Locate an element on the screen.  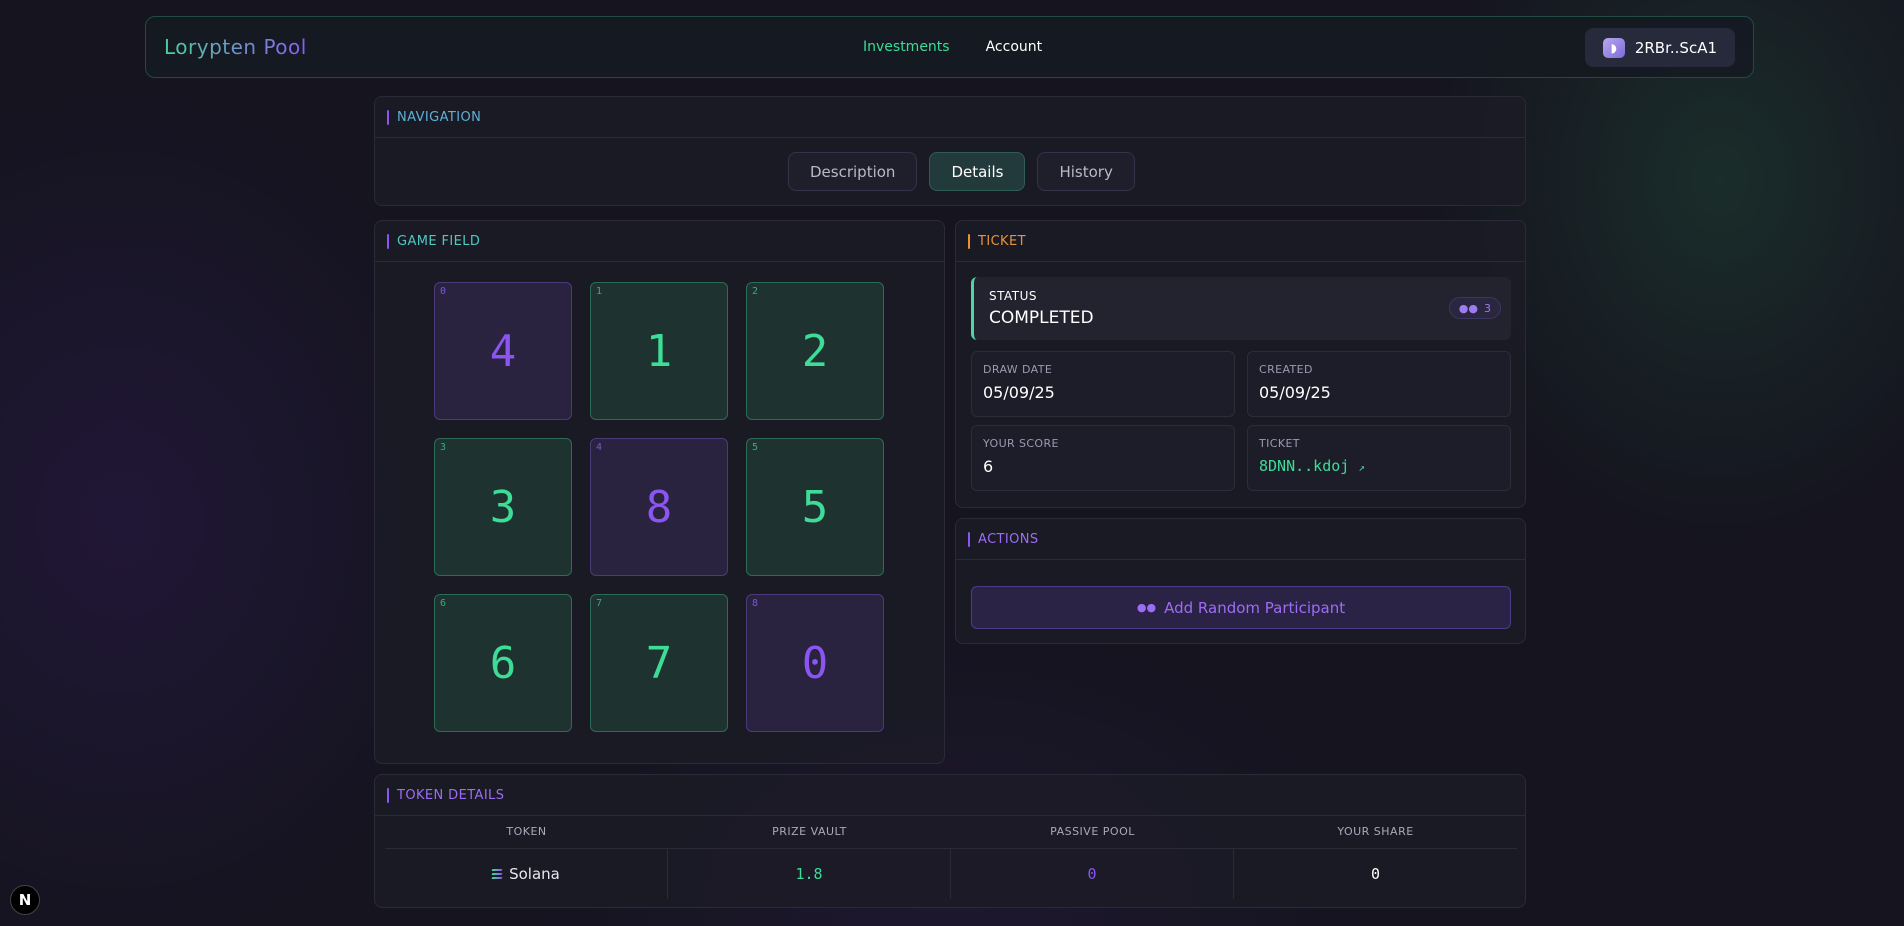
actions-panel: ACTIONS ●● Add Random Participant is located at coordinates (1240, 581).